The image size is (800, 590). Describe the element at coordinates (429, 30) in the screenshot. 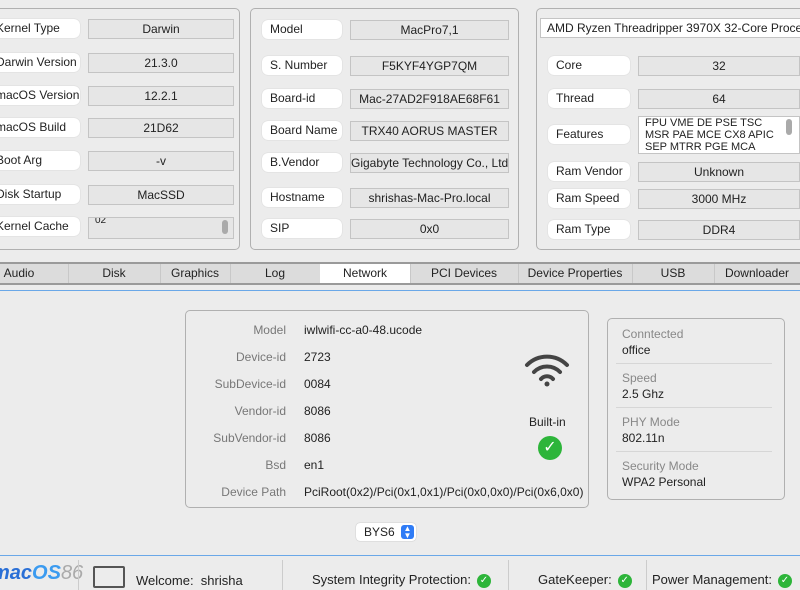

I see `board-value: MacPro7,1` at that location.